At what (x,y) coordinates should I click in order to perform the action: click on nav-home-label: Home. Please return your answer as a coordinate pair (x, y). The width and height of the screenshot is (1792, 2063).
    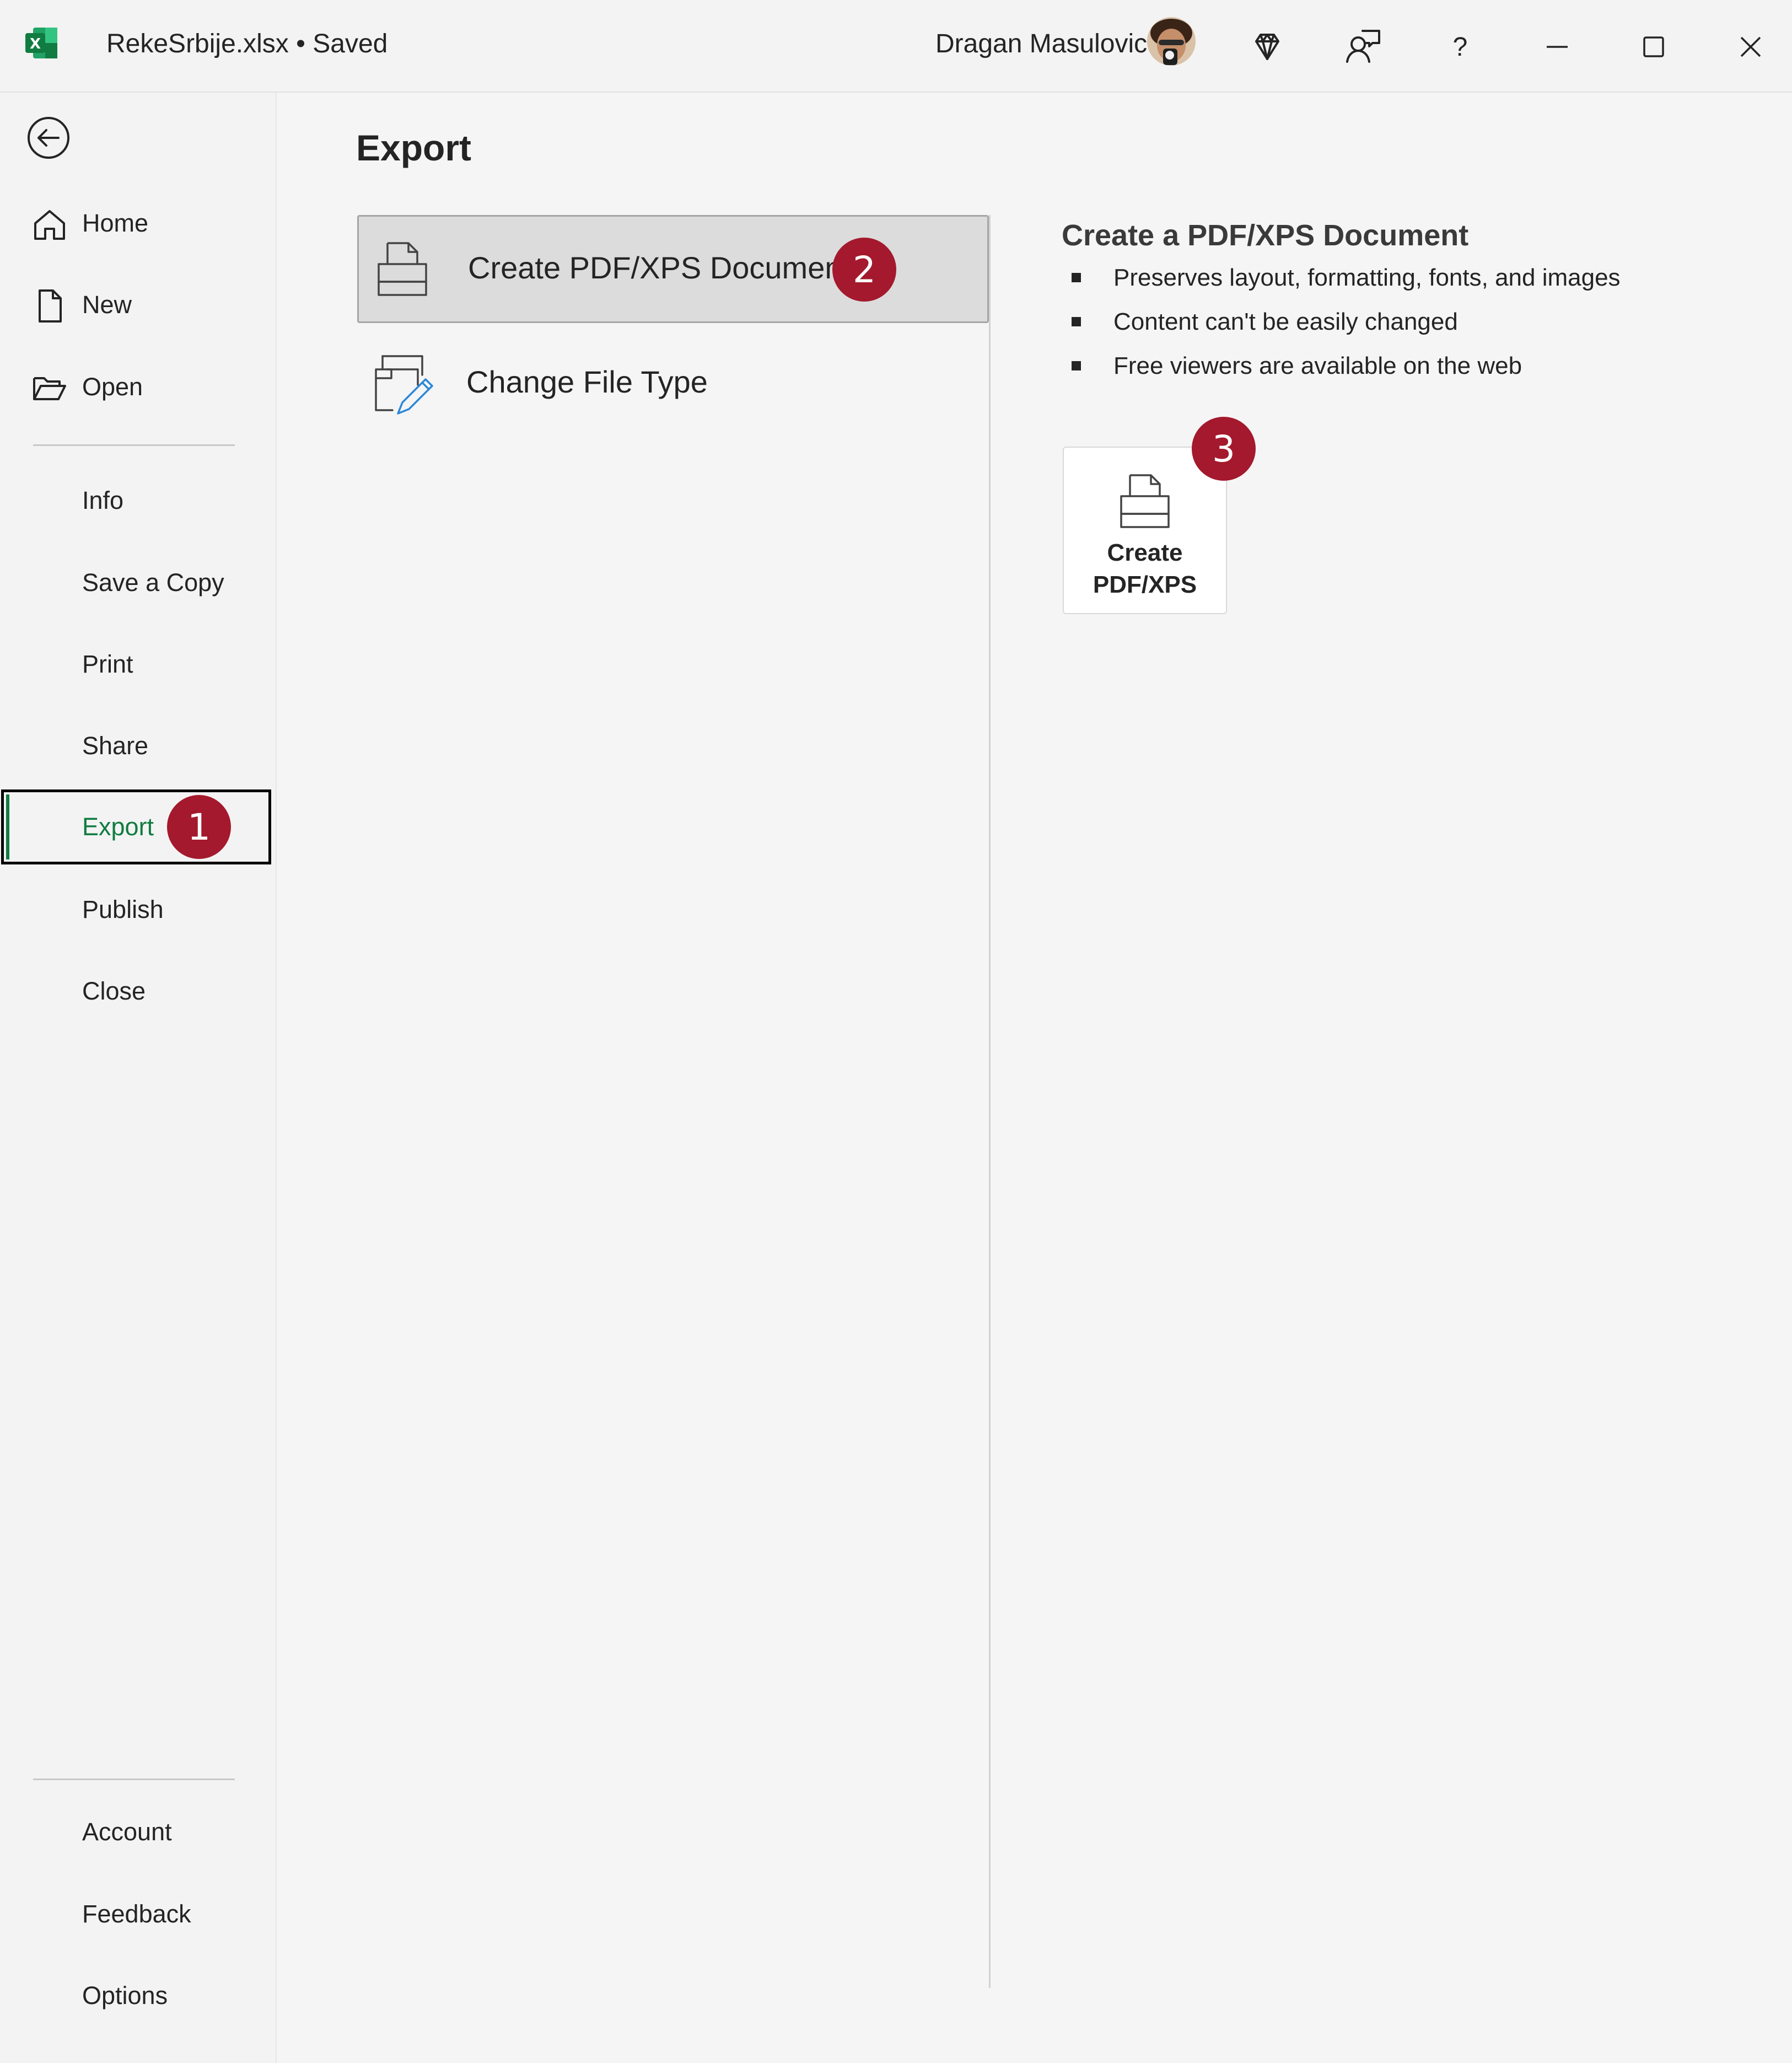
    Looking at the image, I should click on (115, 223).